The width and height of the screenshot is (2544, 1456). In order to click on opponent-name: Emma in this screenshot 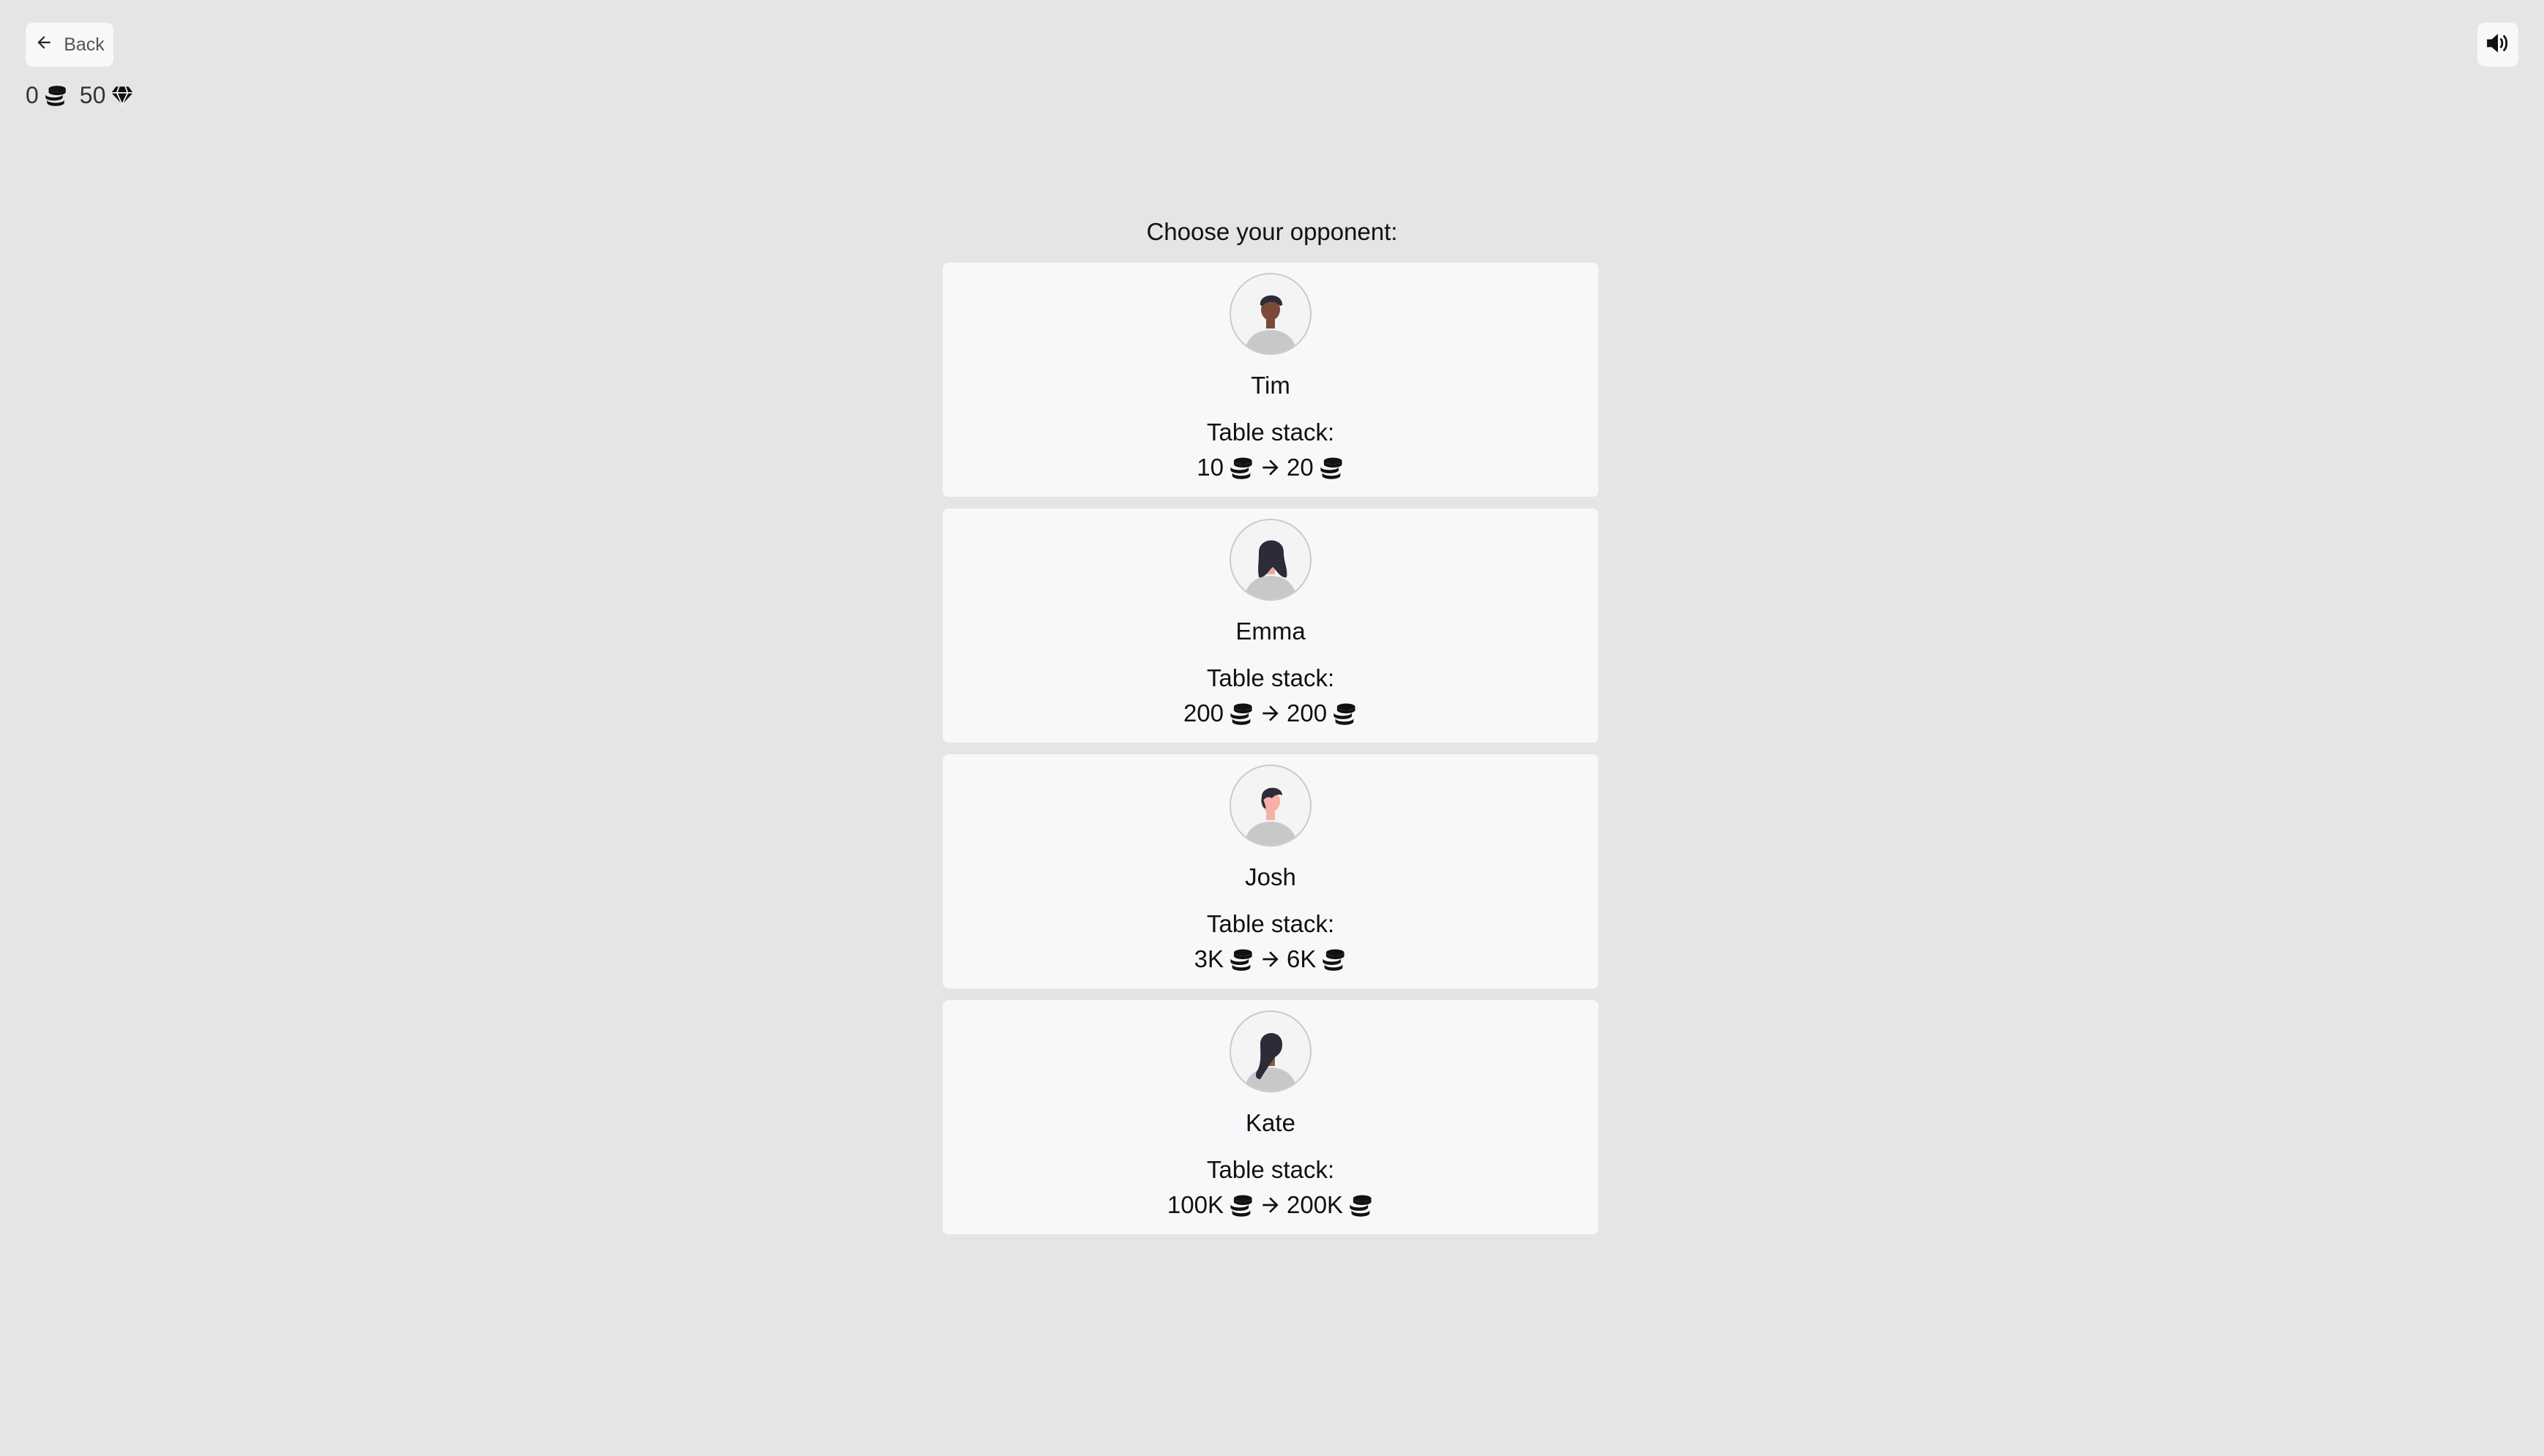, I will do `click(1270, 631)`.